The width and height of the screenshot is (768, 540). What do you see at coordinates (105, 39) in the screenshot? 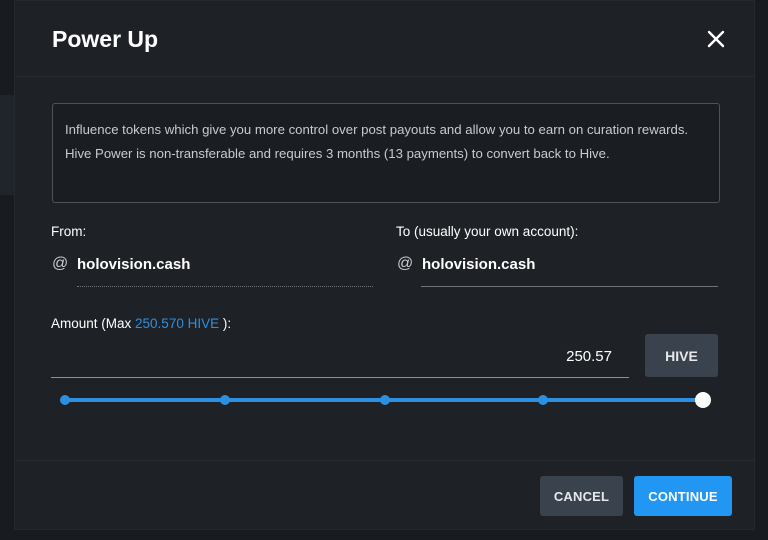
I see `modal-title: Power Up` at bounding box center [105, 39].